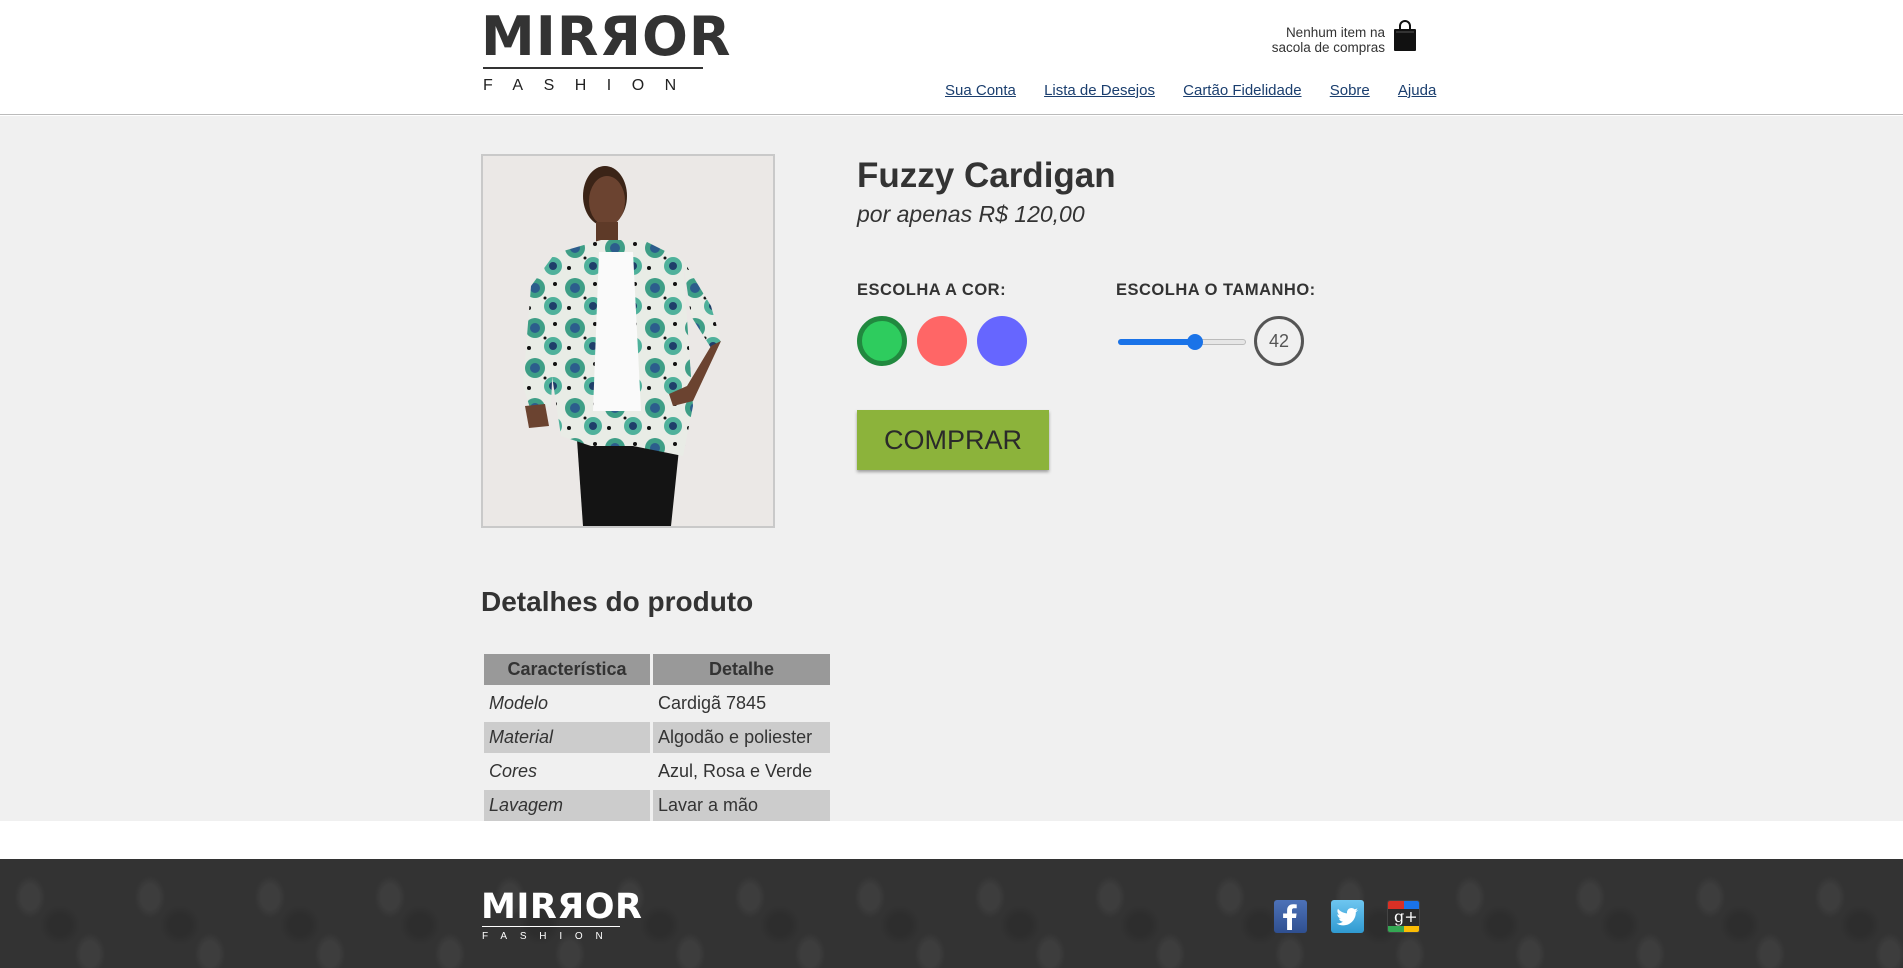 Image resolution: width=1903 pixels, height=968 pixels. I want to click on twitter-icon, so click(1347, 916).